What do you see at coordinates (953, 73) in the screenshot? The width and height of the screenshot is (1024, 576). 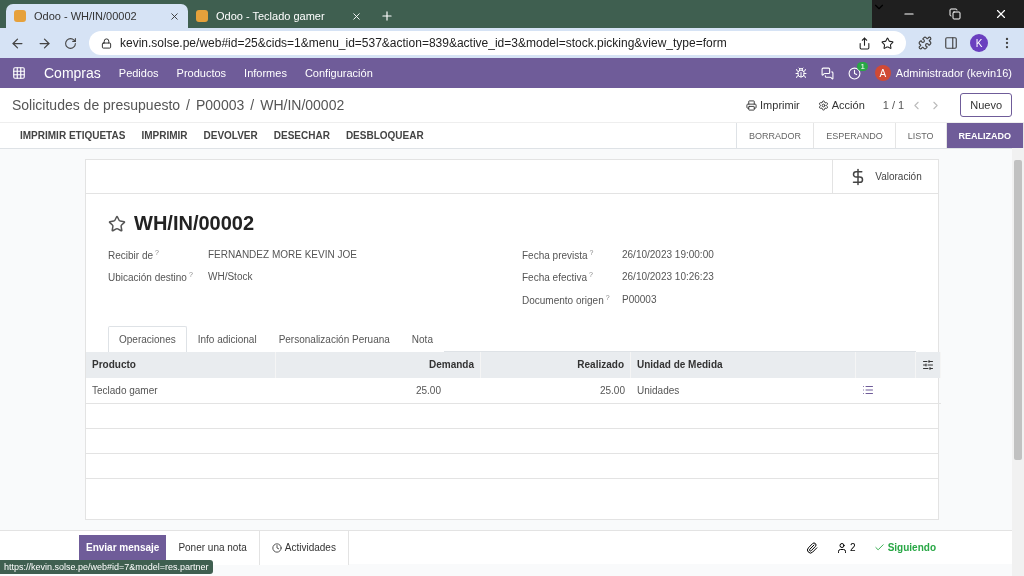 I see `user-name: Administrador (kevin16)` at bounding box center [953, 73].